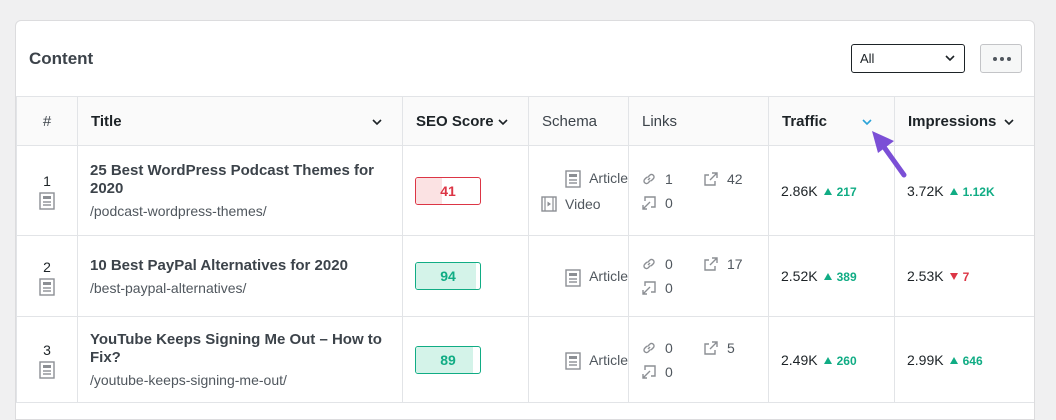 The image size is (1056, 420). I want to click on external-links-count: 42, so click(735, 178).